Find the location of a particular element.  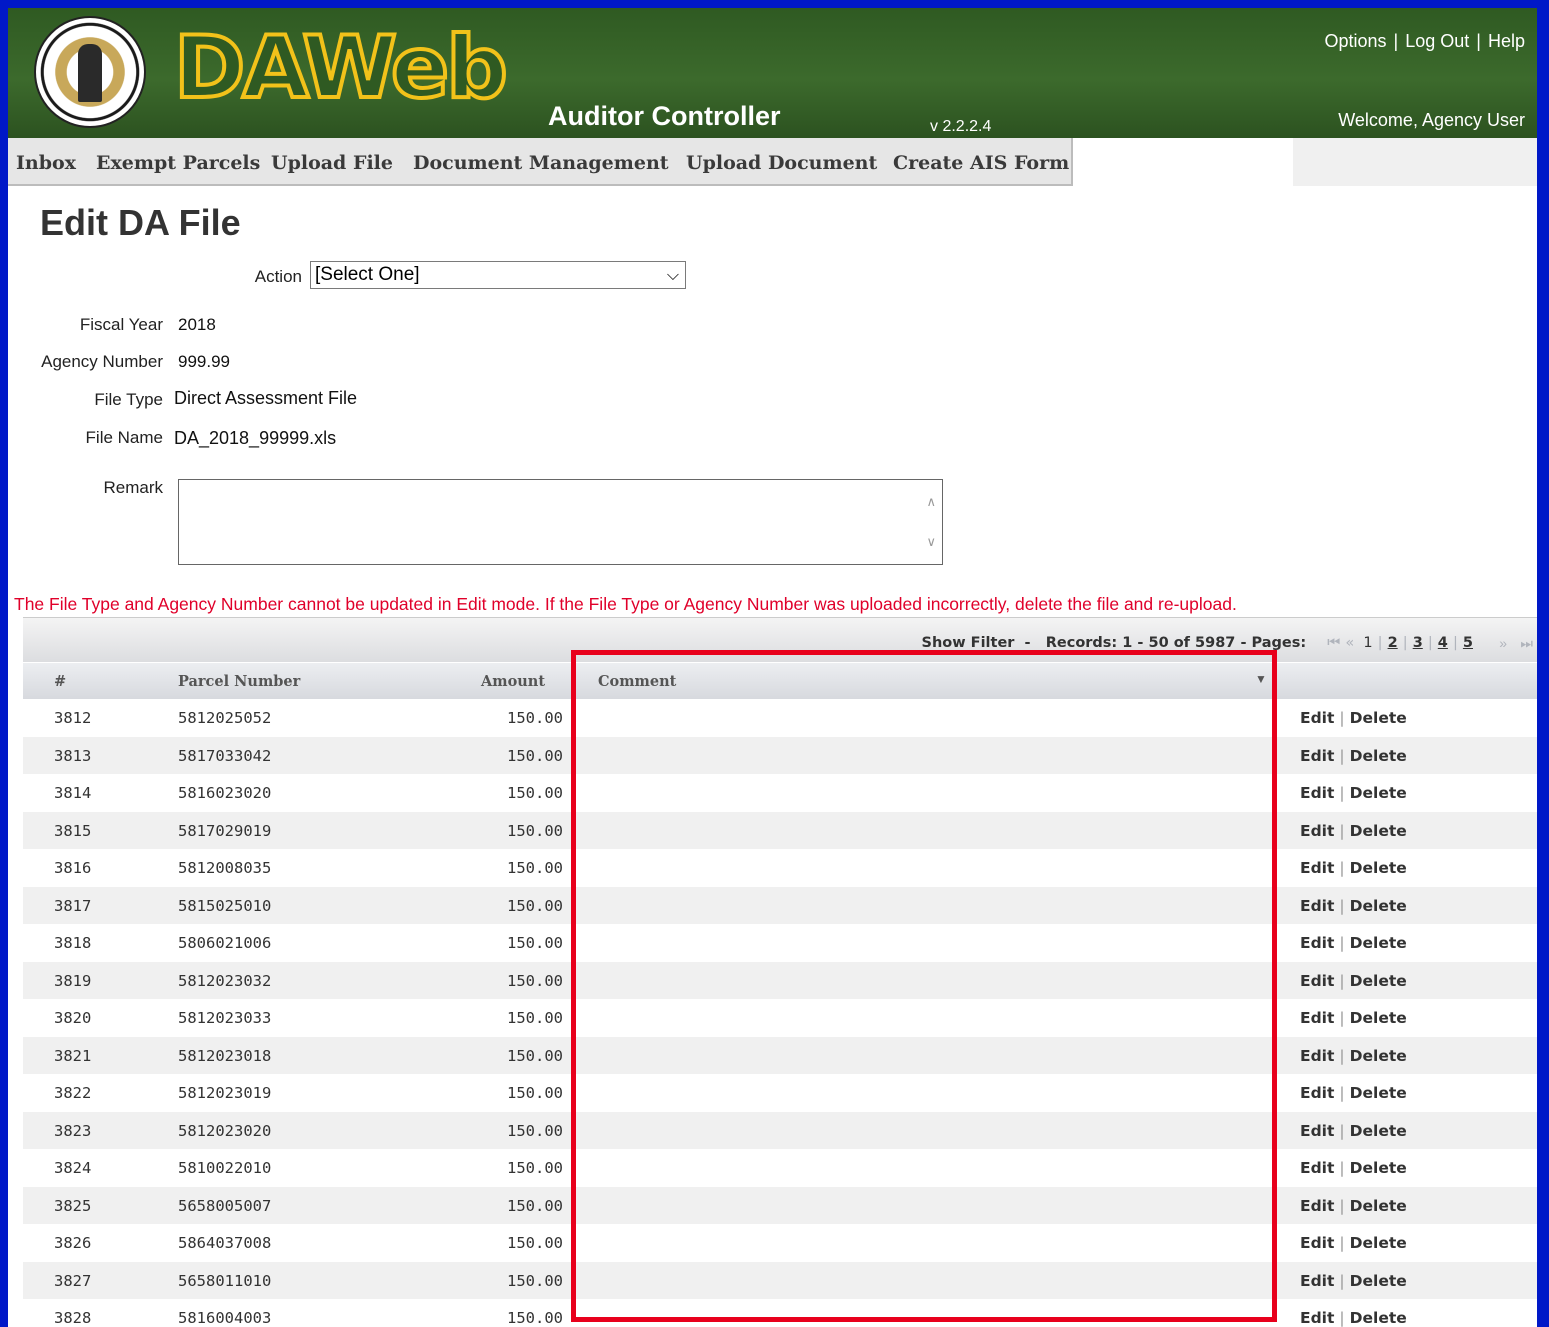

column-header-parcel-number: Parcel Number is located at coordinates (239, 681).